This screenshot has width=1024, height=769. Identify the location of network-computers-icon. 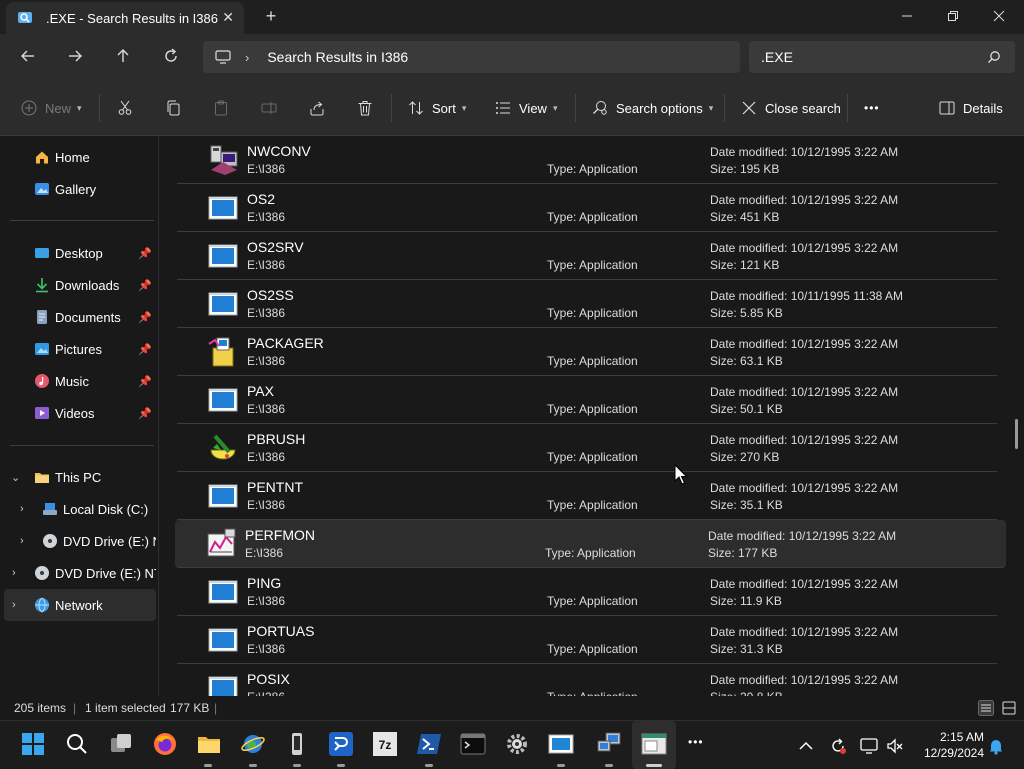
(609, 744).